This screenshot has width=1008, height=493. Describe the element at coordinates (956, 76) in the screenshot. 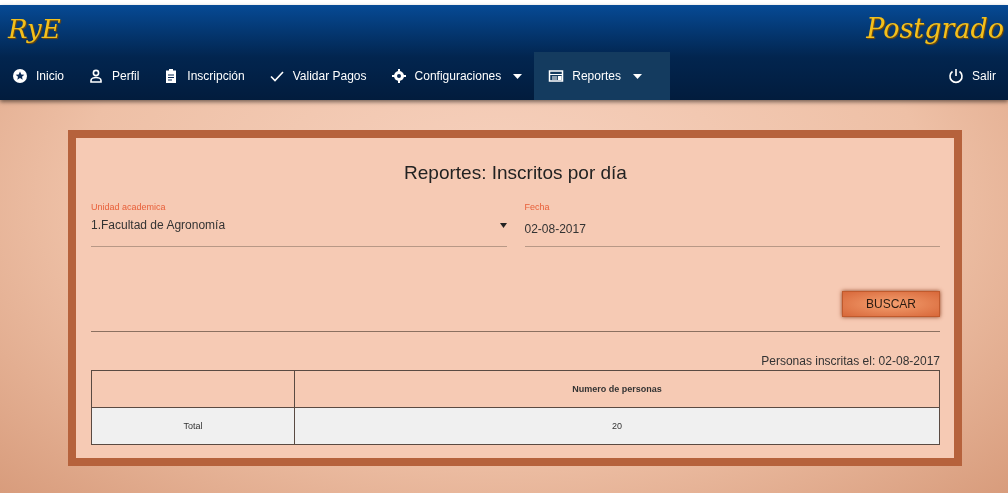

I see `power-icon` at that location.